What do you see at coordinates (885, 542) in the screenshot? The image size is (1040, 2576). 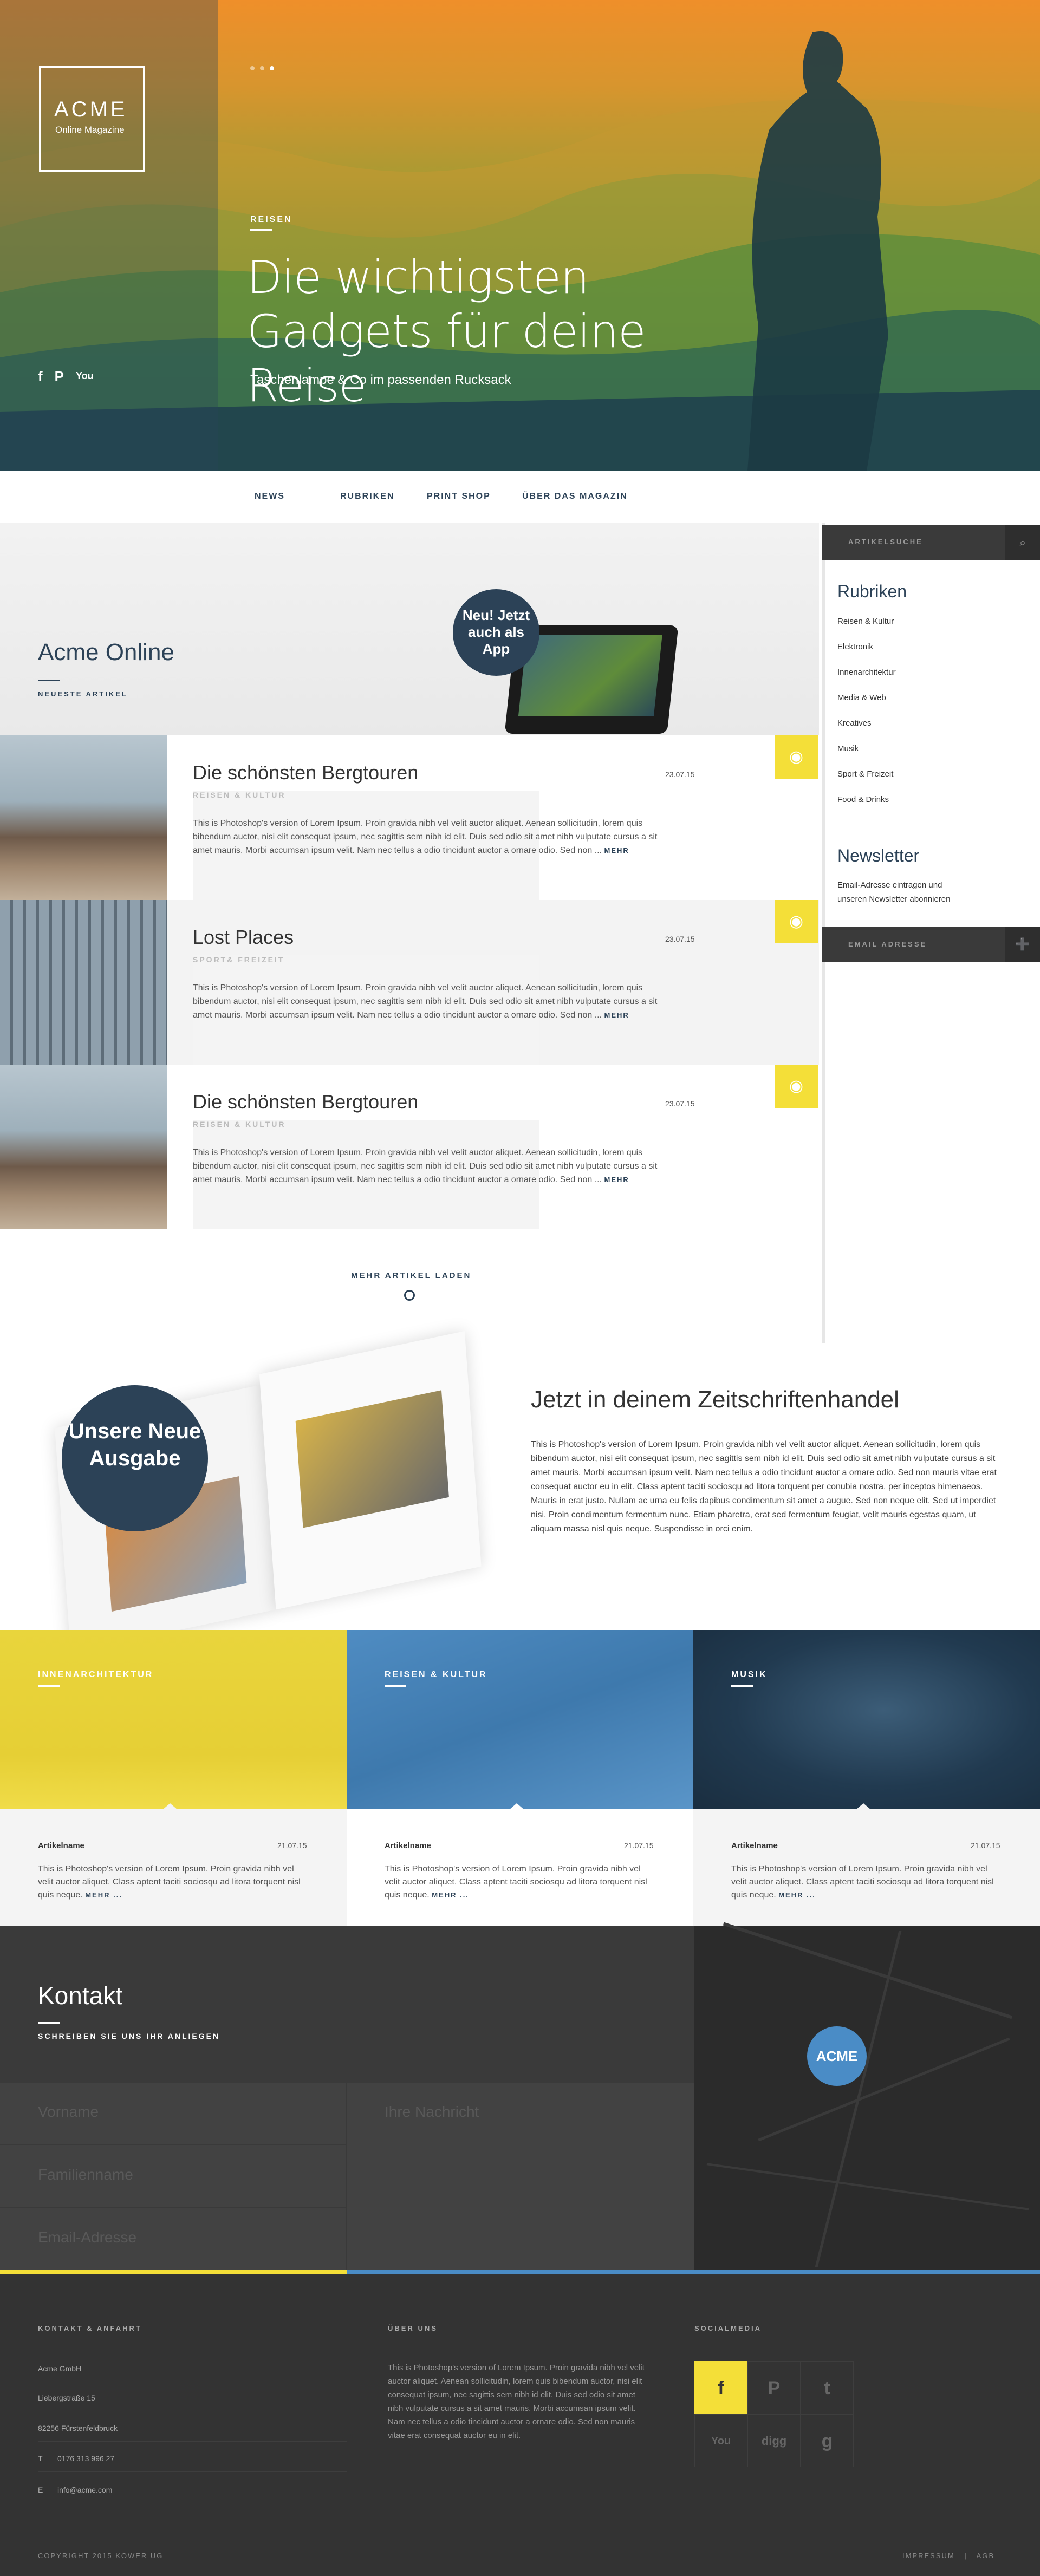 I see `search-placeholder: ARTIKELSUCHE` at bounding box center [885, 542].